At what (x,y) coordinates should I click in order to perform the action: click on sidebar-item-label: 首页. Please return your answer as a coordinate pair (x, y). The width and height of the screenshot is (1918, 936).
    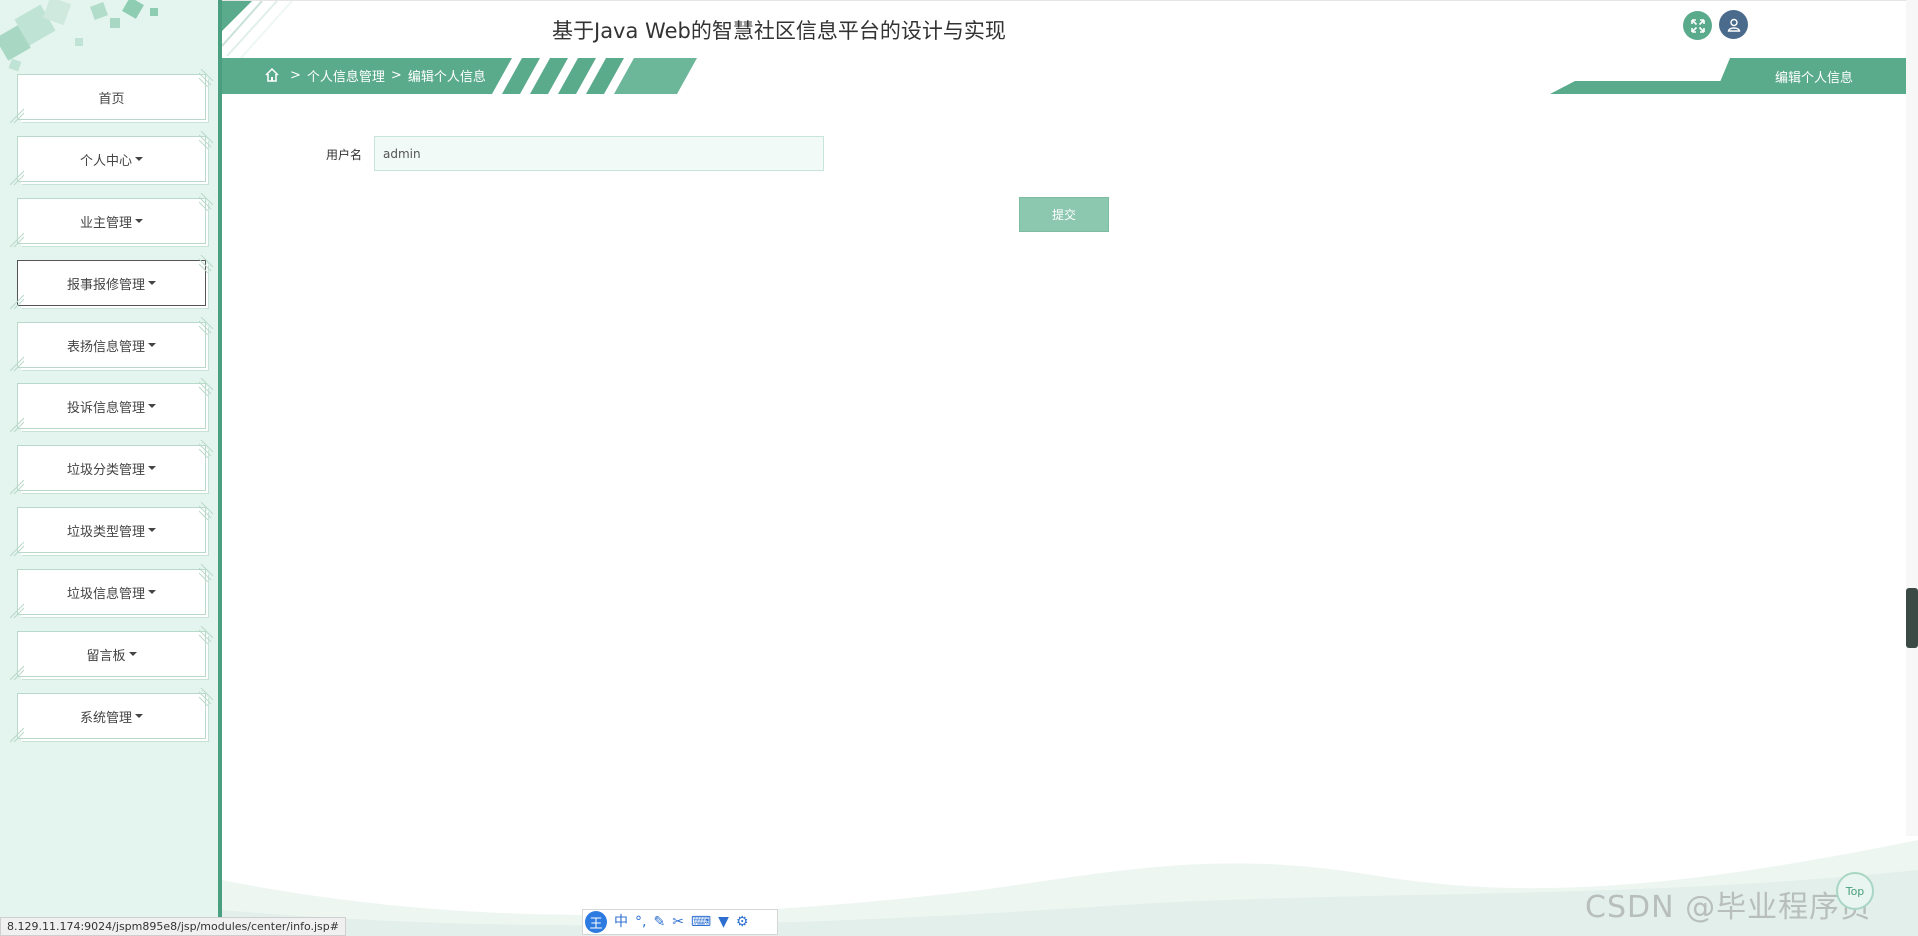
    Looking at the image, I should click on (111, 99).